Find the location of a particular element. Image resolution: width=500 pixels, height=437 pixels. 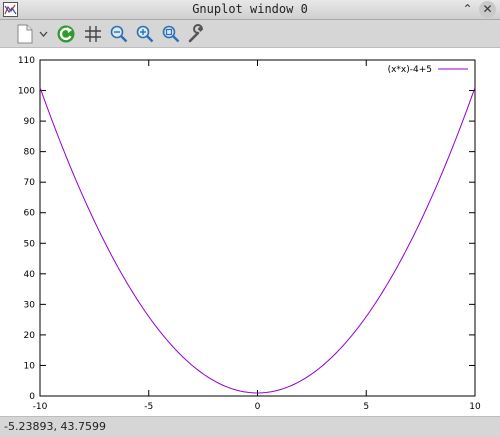

settings-wrench-icon is located at coordinates (196, 33).